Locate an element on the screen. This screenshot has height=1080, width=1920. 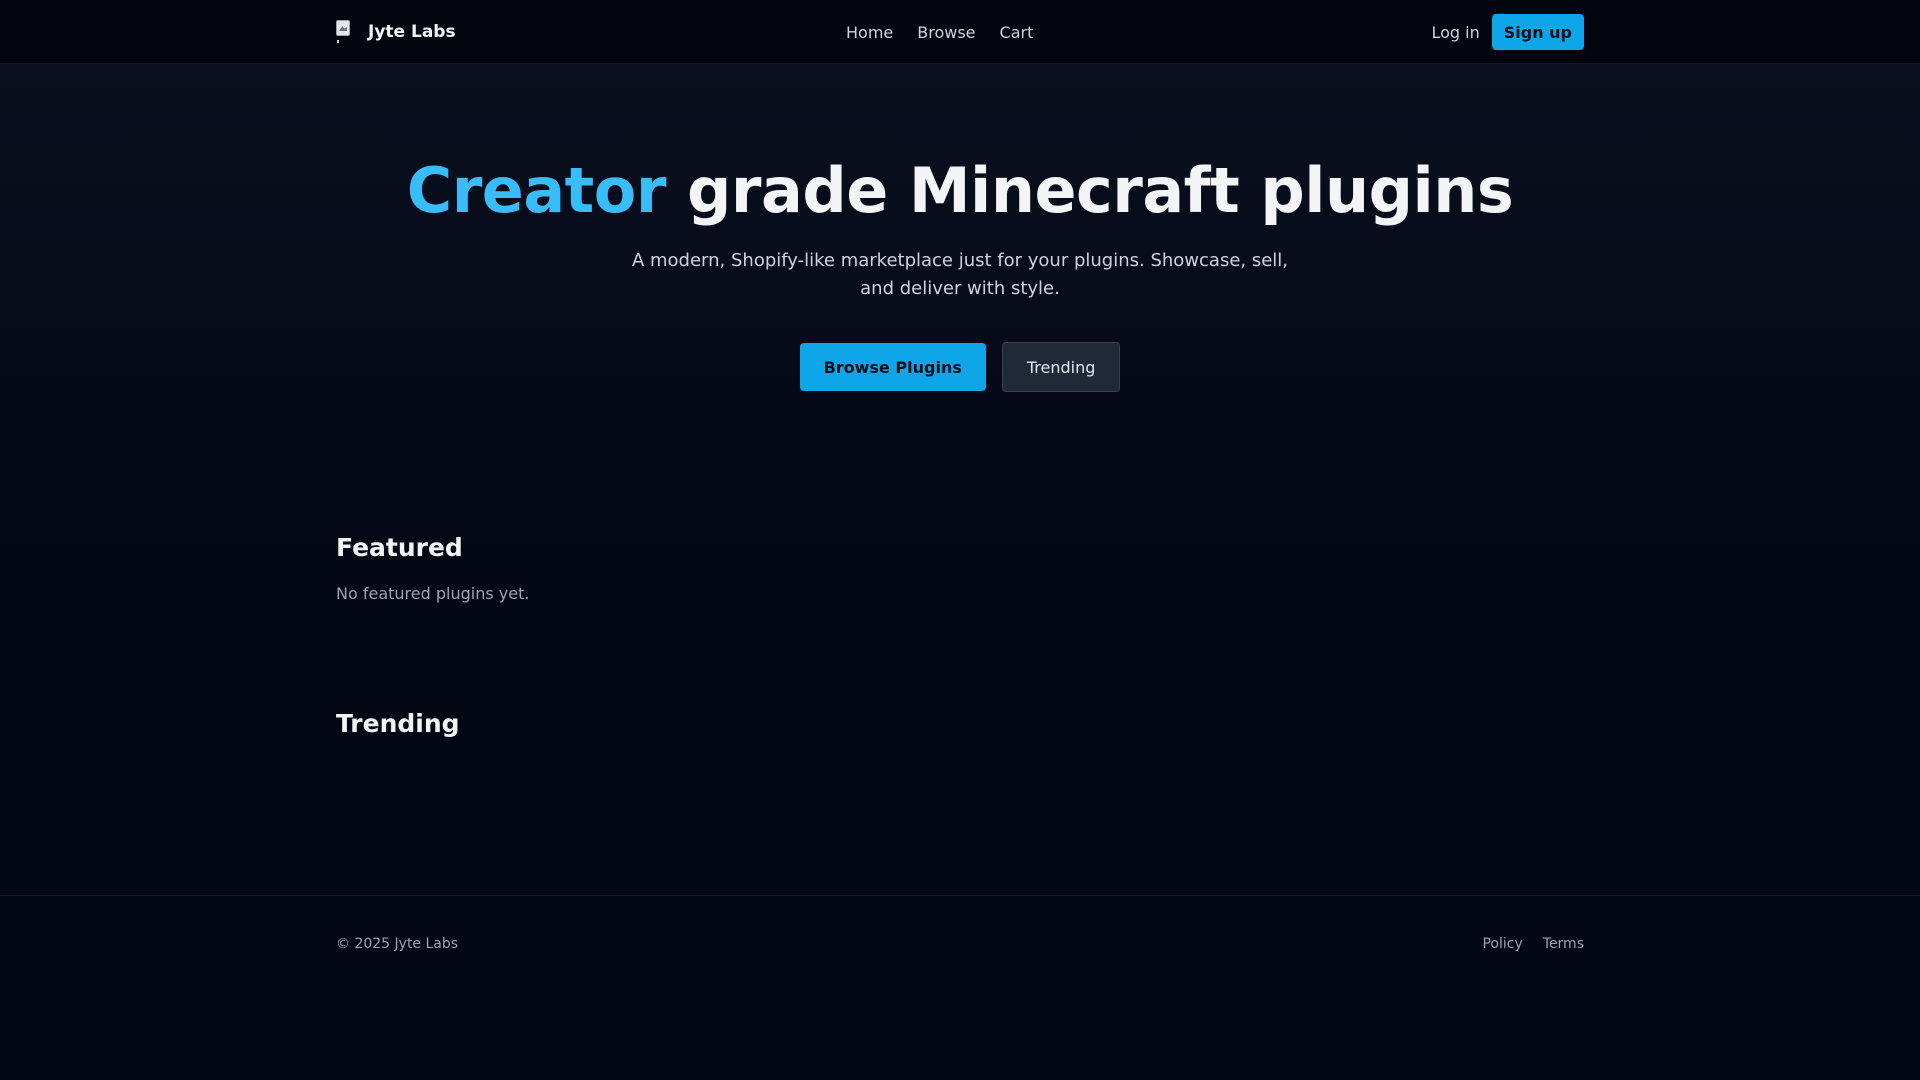
browse-plugins-button: Browse Plugins is located at coordinates (892, 367).